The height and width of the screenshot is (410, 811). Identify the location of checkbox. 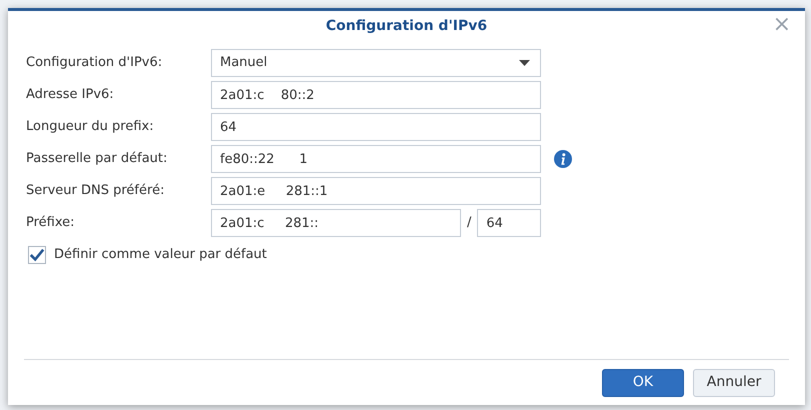
(37, 255).